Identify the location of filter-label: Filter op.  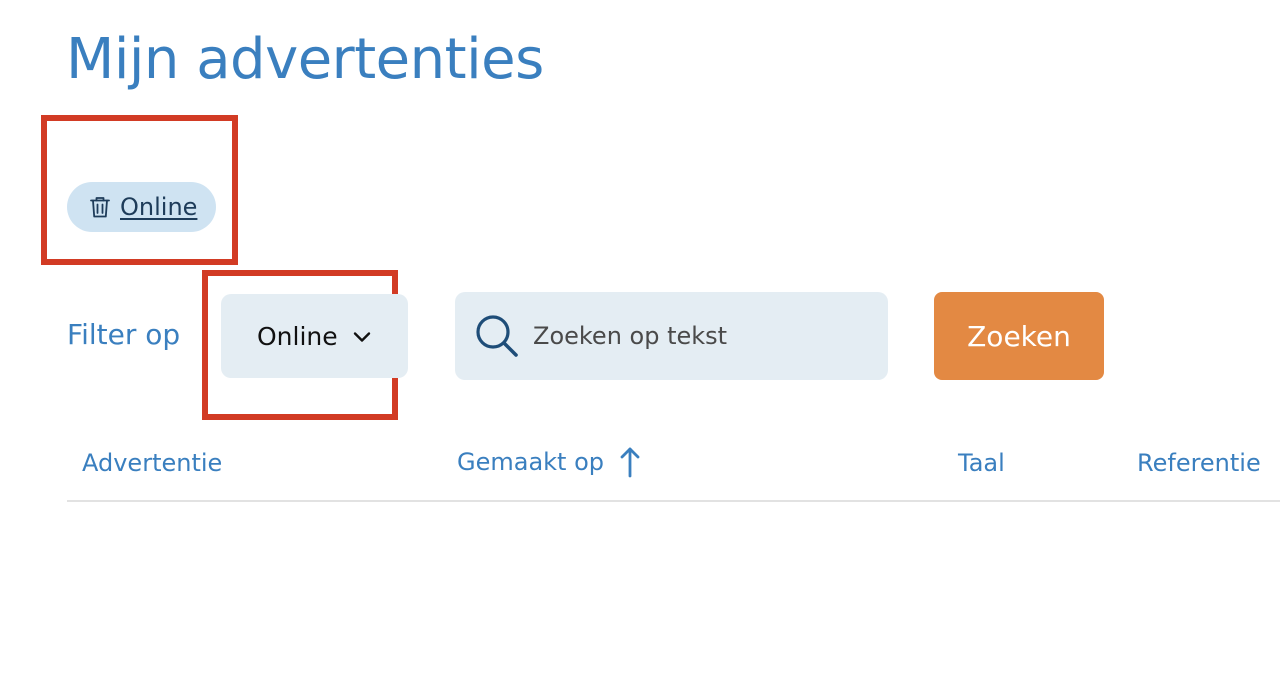
(124, 334).